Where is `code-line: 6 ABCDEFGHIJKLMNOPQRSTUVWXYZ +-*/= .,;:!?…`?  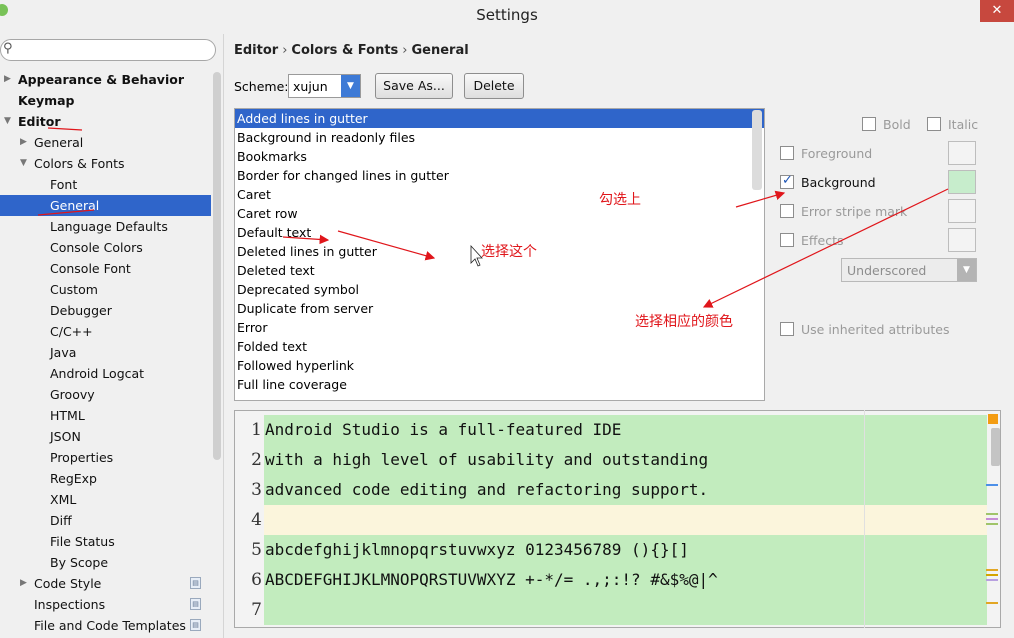 code-line: 6 ABCDEFGHIJKLMNOPQRSTUVWXYZ +-*/= .,;:!?… is located at coordinates (611, 580).